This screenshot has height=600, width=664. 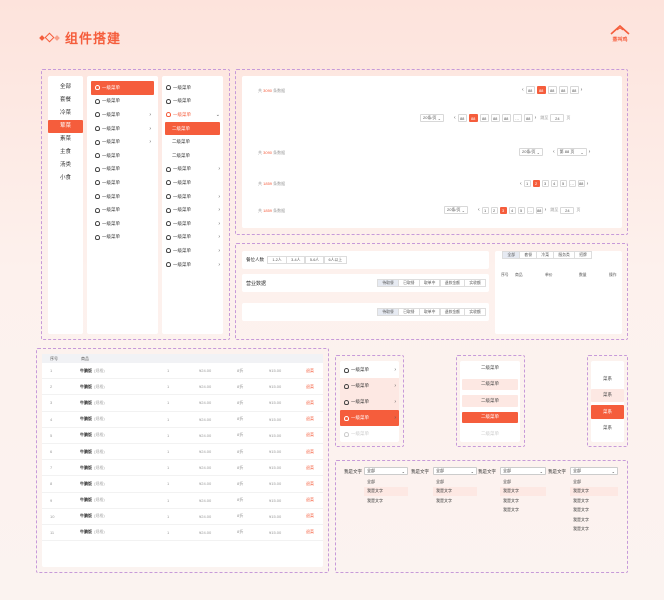 I want to click on segment-option: 全部, so click(x=511, y=255).